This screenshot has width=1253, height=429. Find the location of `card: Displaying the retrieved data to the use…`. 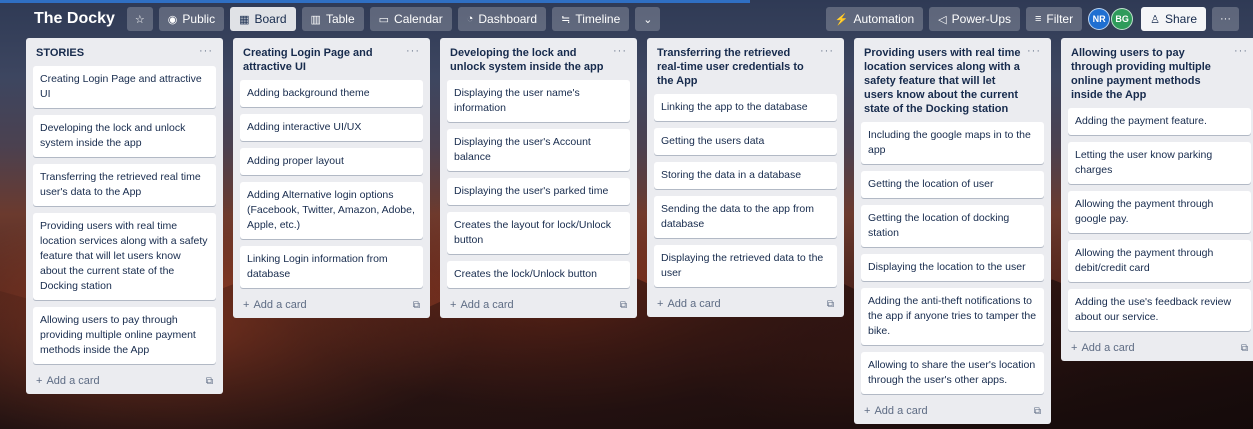

card: Displaying the retrieved data to the use… is located at coordinates (745, 266).